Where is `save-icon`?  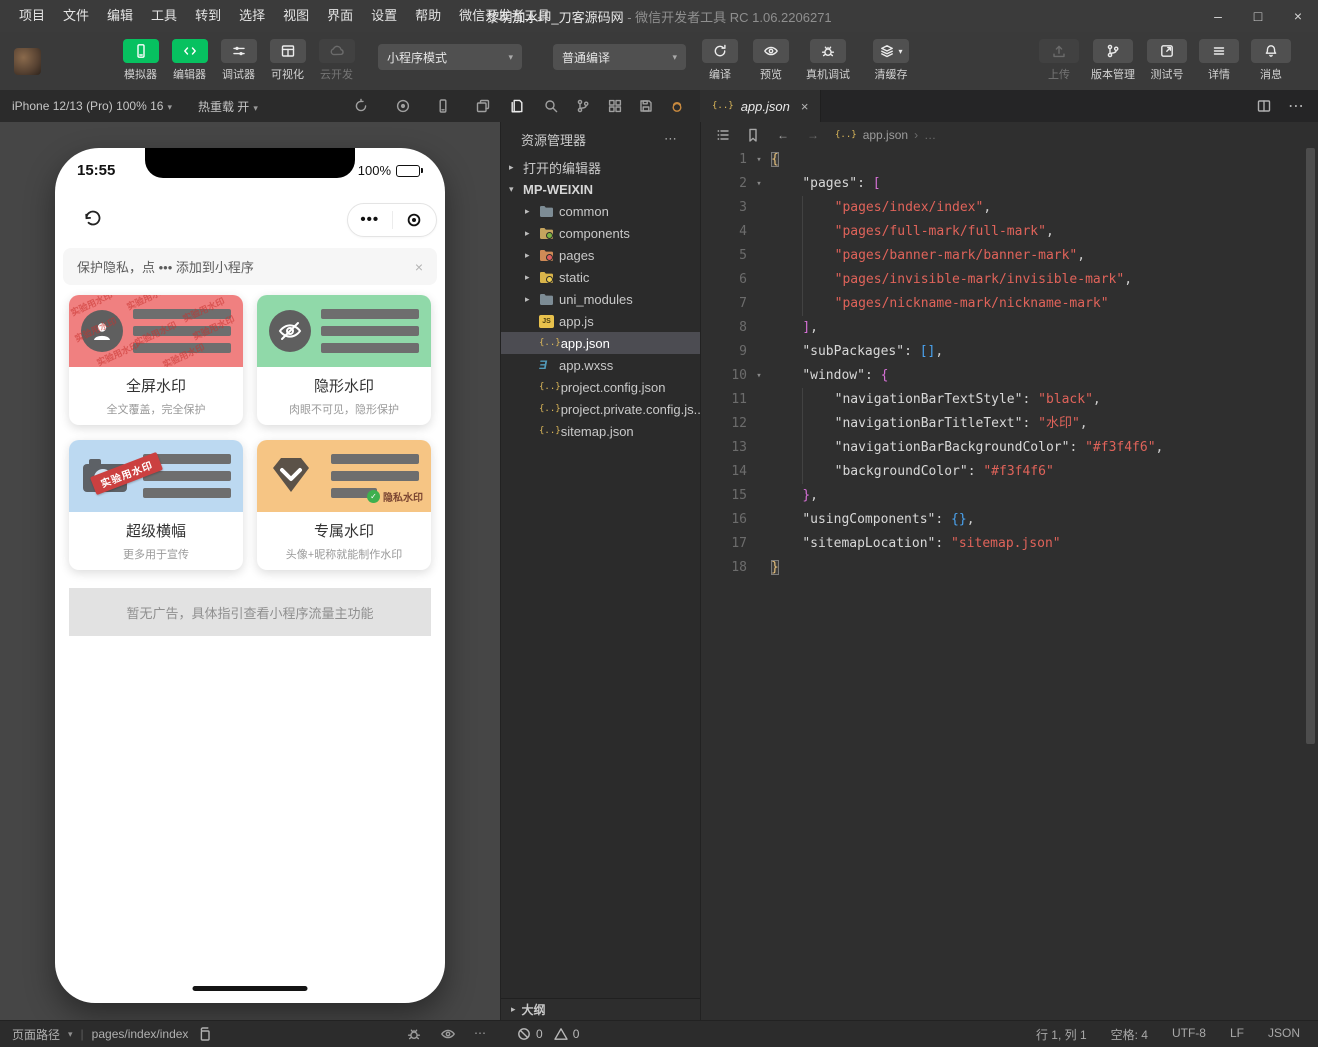
save-icon is located at coordinates (646, 106).